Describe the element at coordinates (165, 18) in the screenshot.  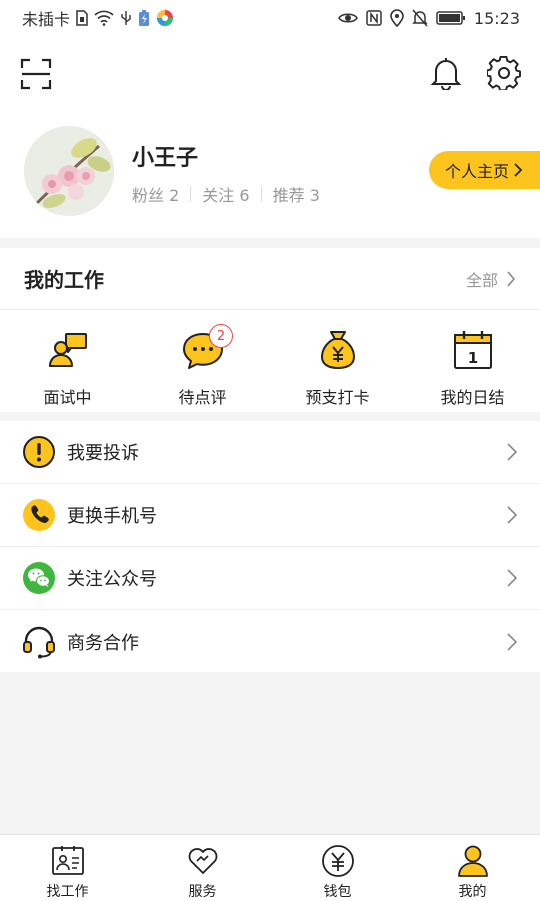
I see `app-logo-icon` at that location.